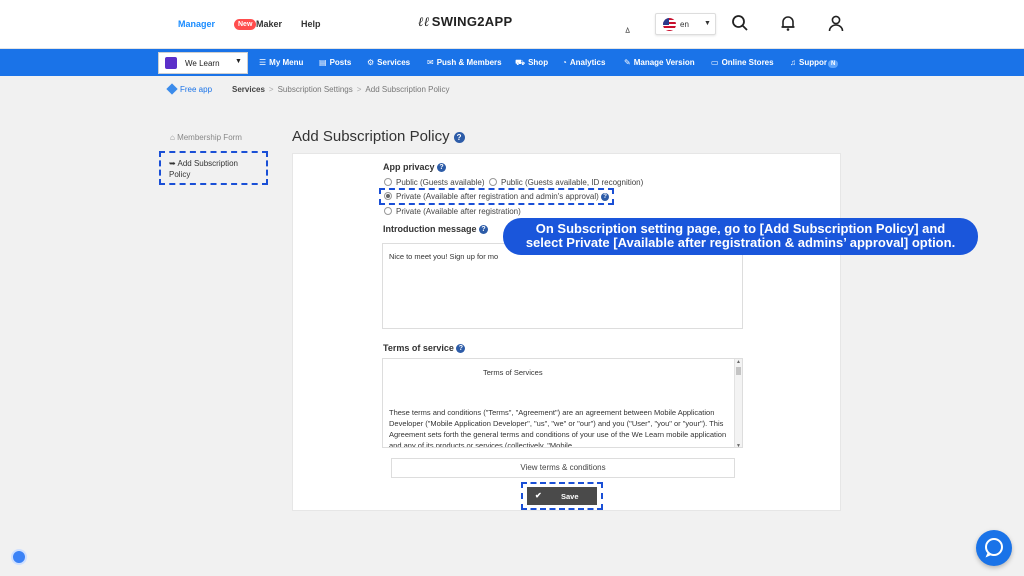 This screenshot has width=1024, height=576. Describe the element at coordinates (628, 29) in the screenshot. I see `hand-icon: ㅿ` at that location.